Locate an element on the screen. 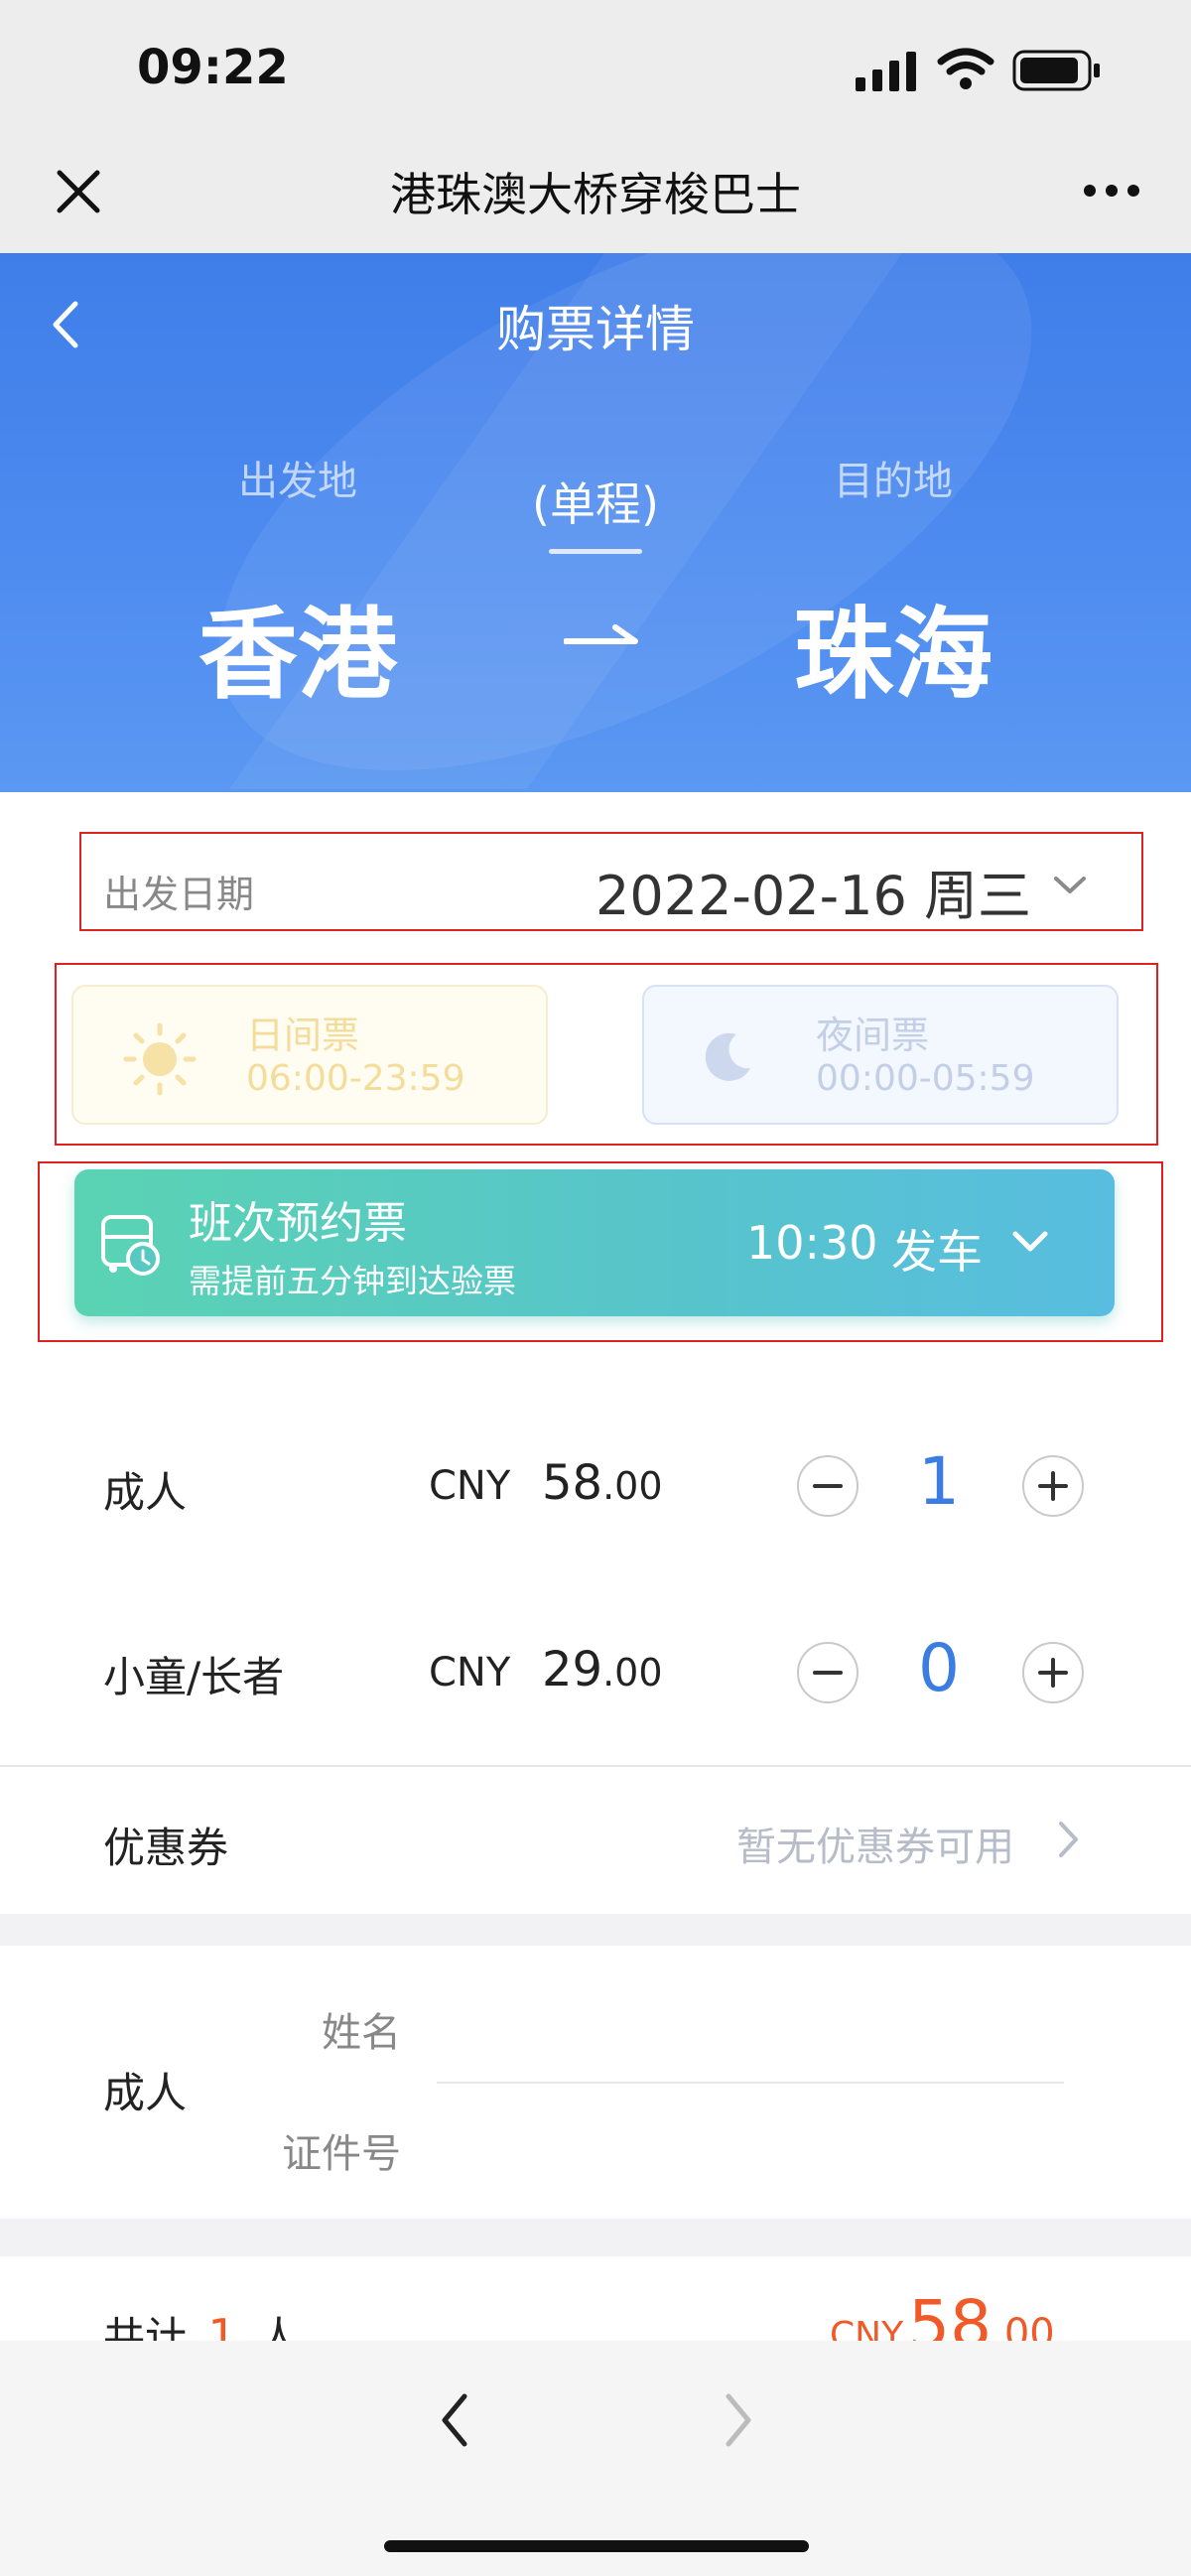 Image resolution: width=1191 pixels, height=2576 pixels. route-arrow-icon is located at coordinates (603, 637).